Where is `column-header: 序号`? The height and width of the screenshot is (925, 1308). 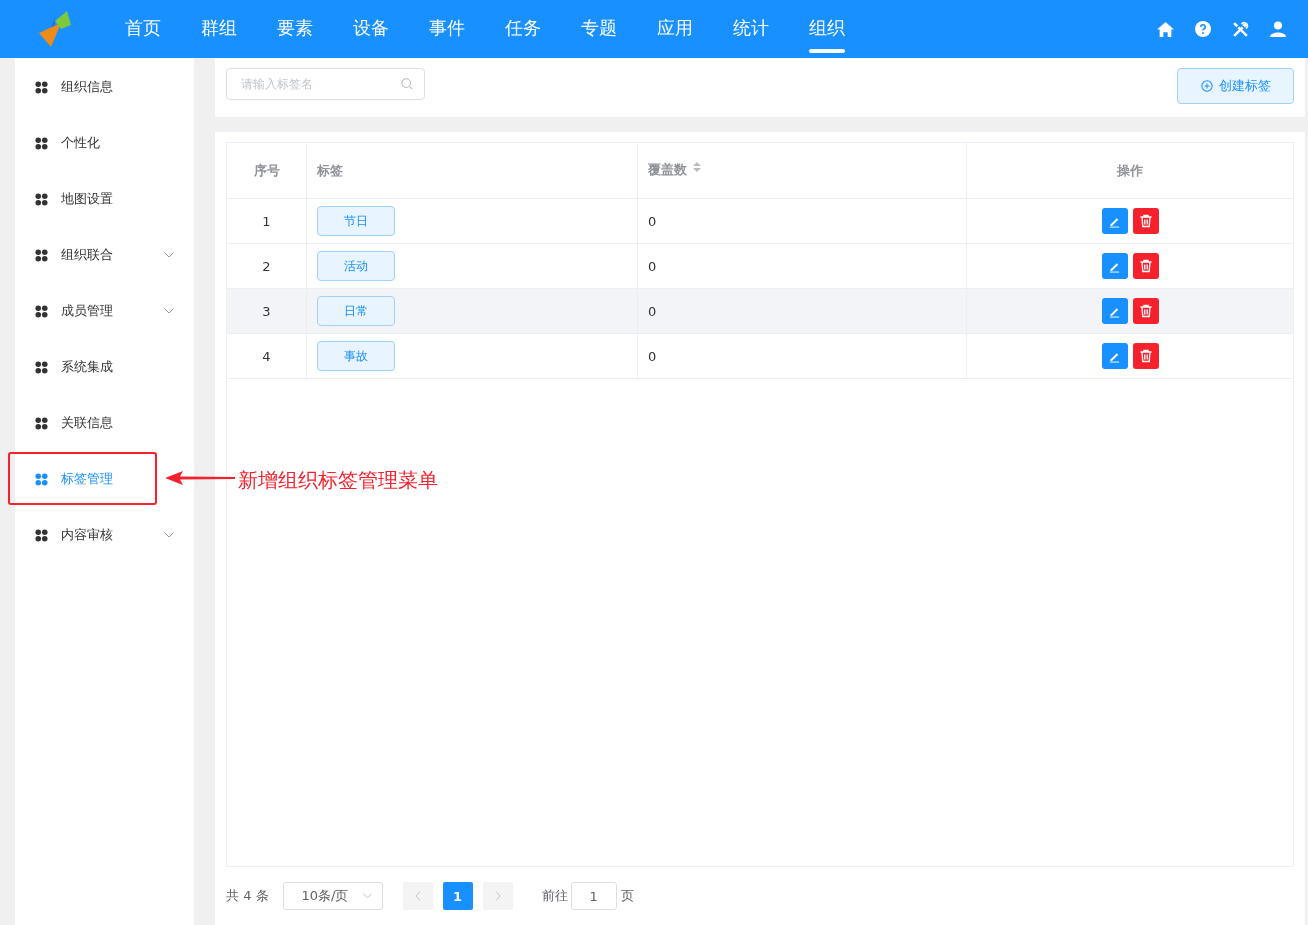
column-header: 序号 is located at coordinates (267, 170).